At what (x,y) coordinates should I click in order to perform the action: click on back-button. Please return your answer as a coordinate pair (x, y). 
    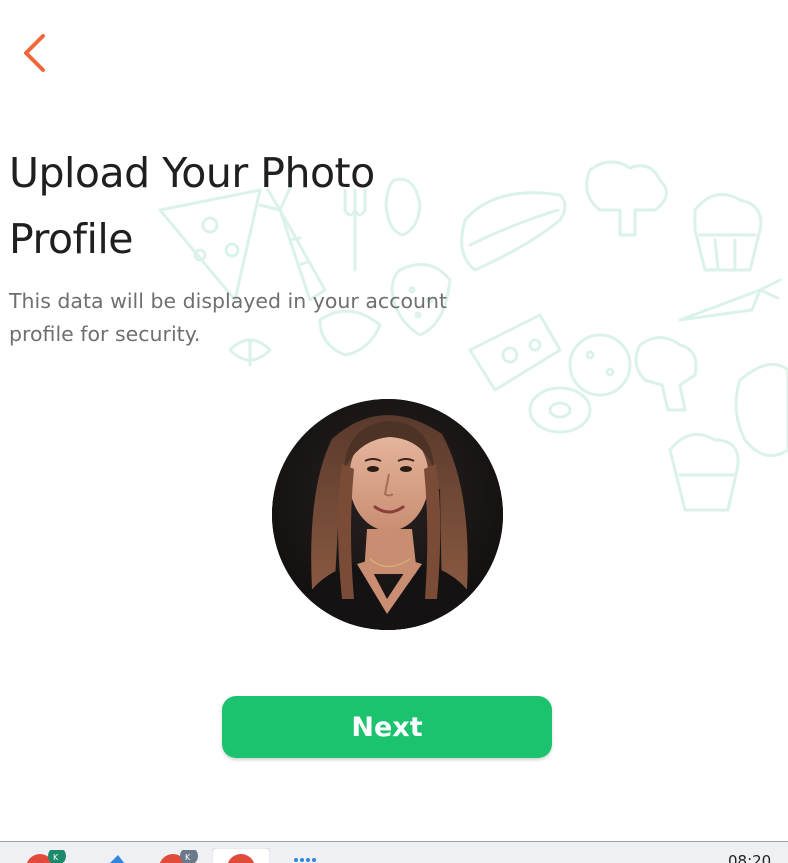
    Looking at the image, I should click on (34, 53).